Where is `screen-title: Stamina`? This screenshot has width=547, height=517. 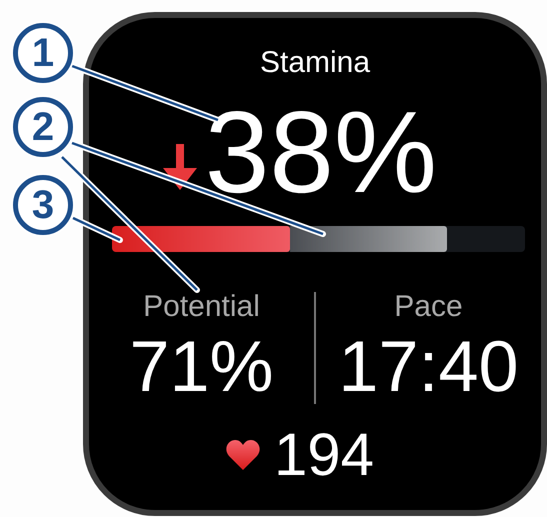 screen-title: Stamina is located at coordinates (315, 63).